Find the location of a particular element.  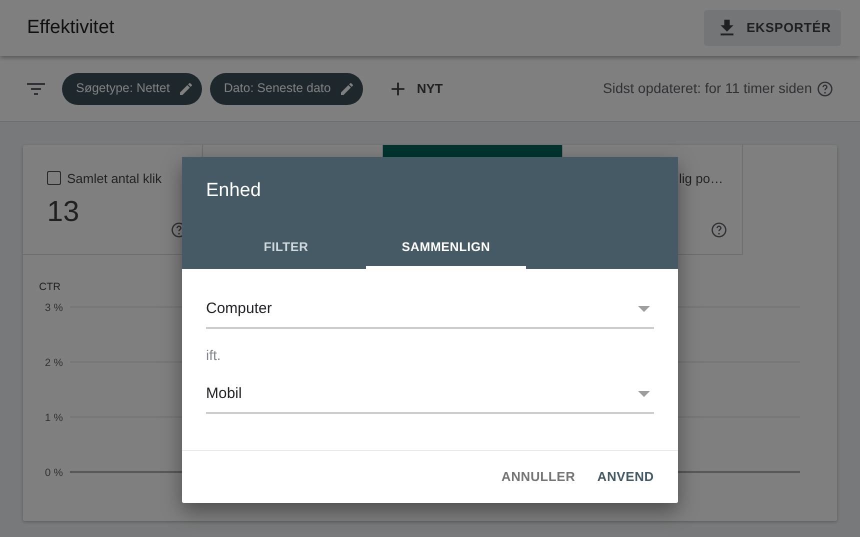

axis-title: CTR is located at coordinates (50, 287).